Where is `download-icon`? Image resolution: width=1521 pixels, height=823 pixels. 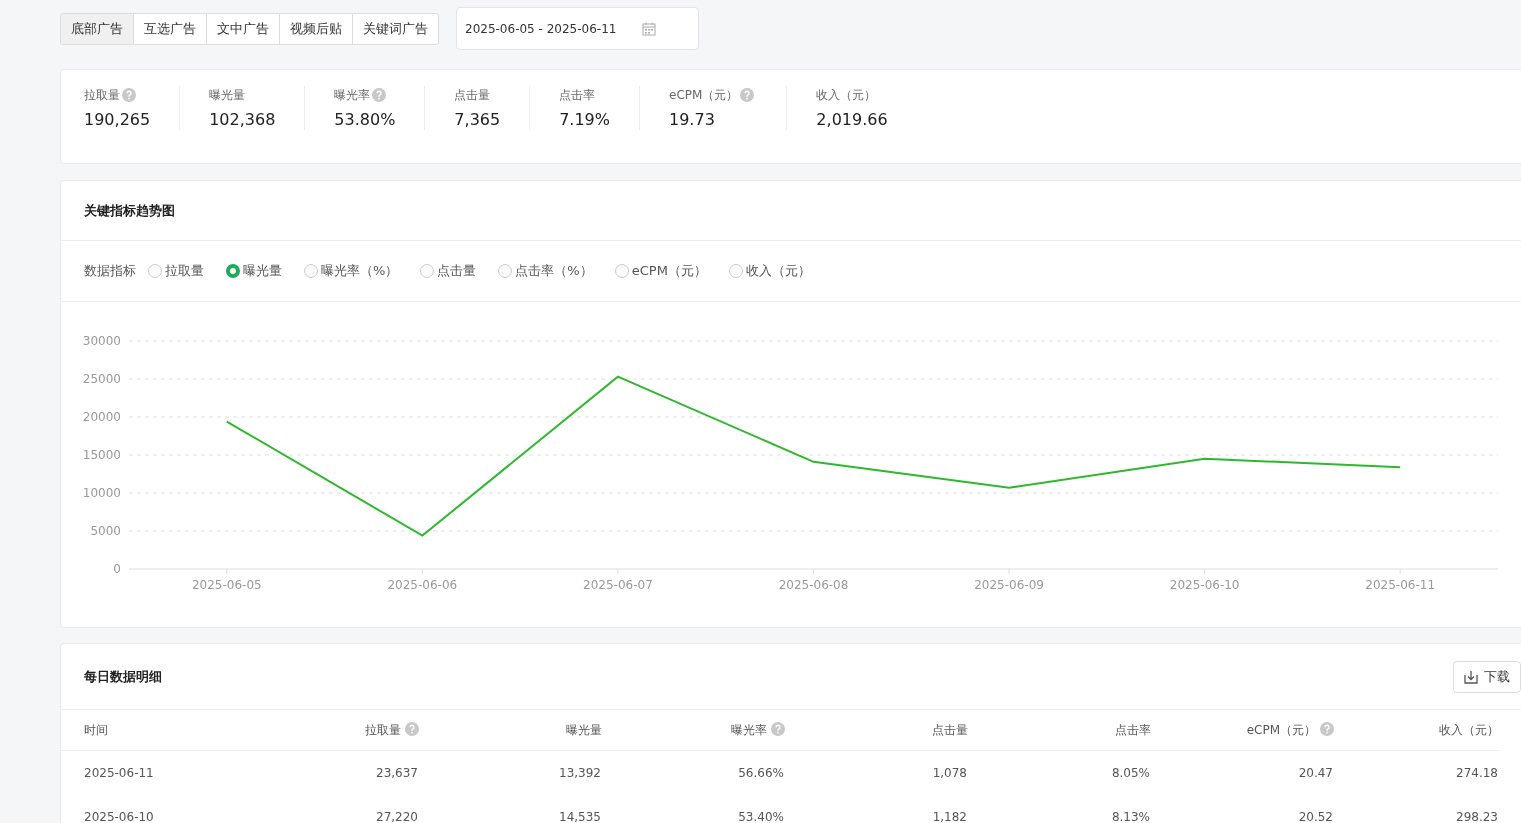
download-icon is located at coordinates (1471, 676).